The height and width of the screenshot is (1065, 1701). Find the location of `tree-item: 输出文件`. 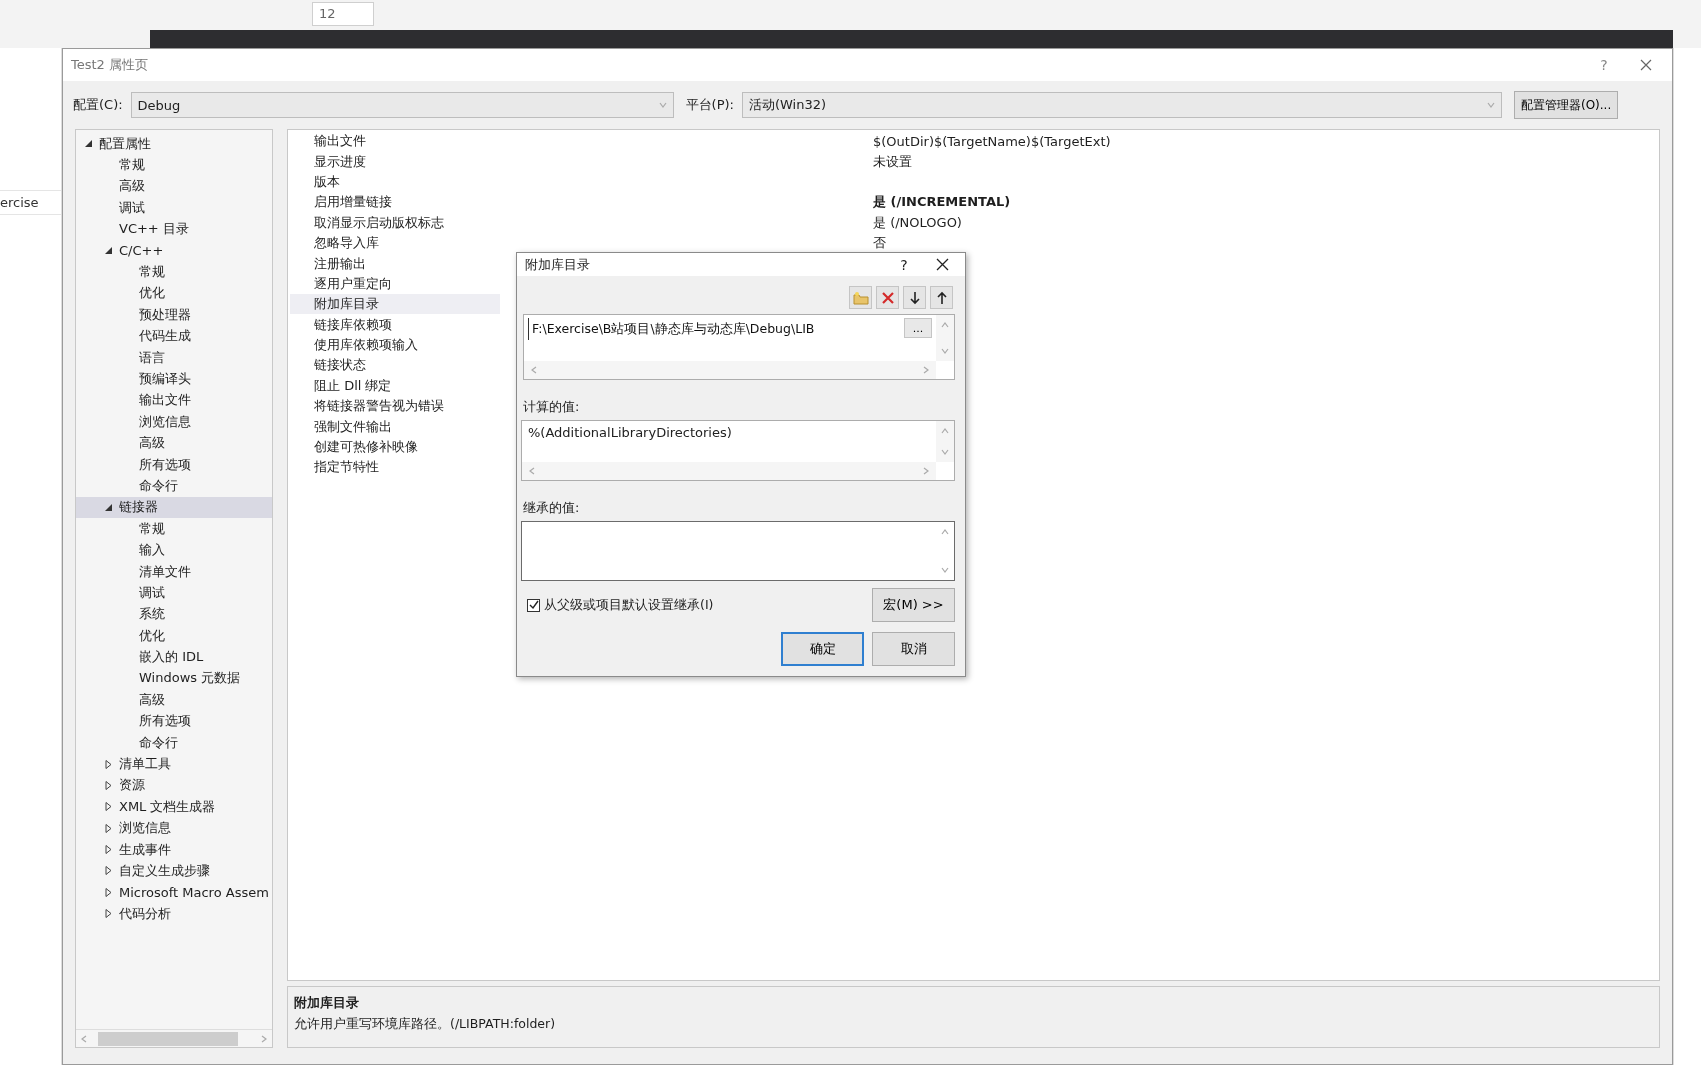

tree-item: 输出文件 is located at coordinates (174, 400).